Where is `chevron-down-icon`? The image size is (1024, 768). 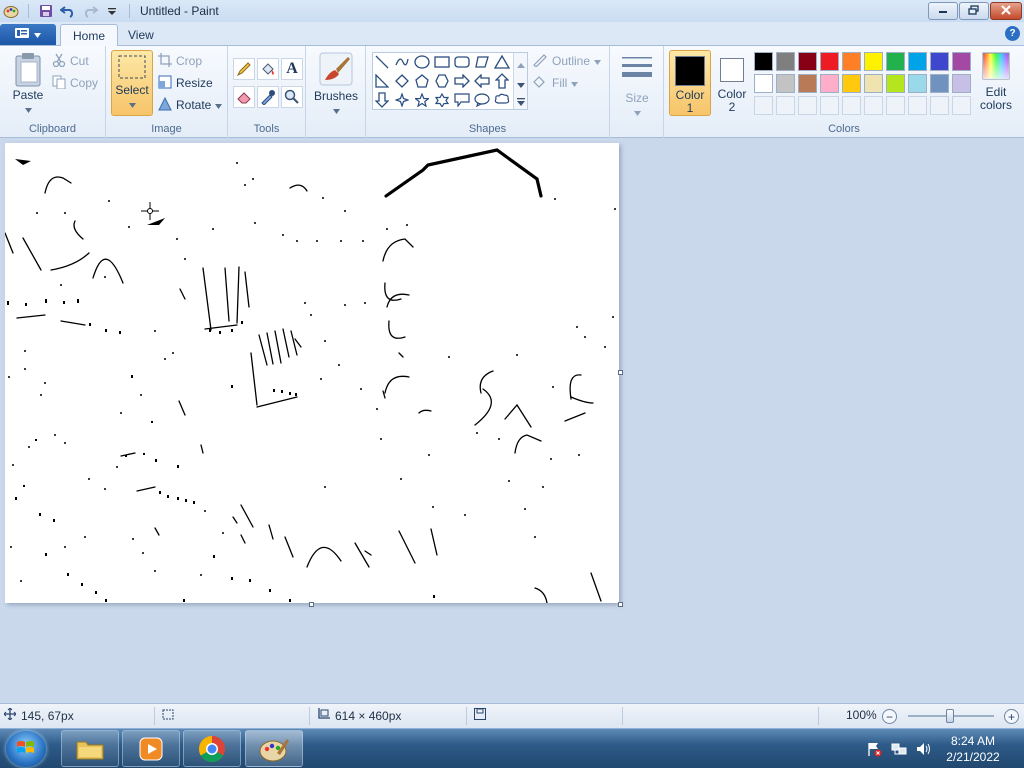
chevron-down-icon is located at coordinates (521, 84).